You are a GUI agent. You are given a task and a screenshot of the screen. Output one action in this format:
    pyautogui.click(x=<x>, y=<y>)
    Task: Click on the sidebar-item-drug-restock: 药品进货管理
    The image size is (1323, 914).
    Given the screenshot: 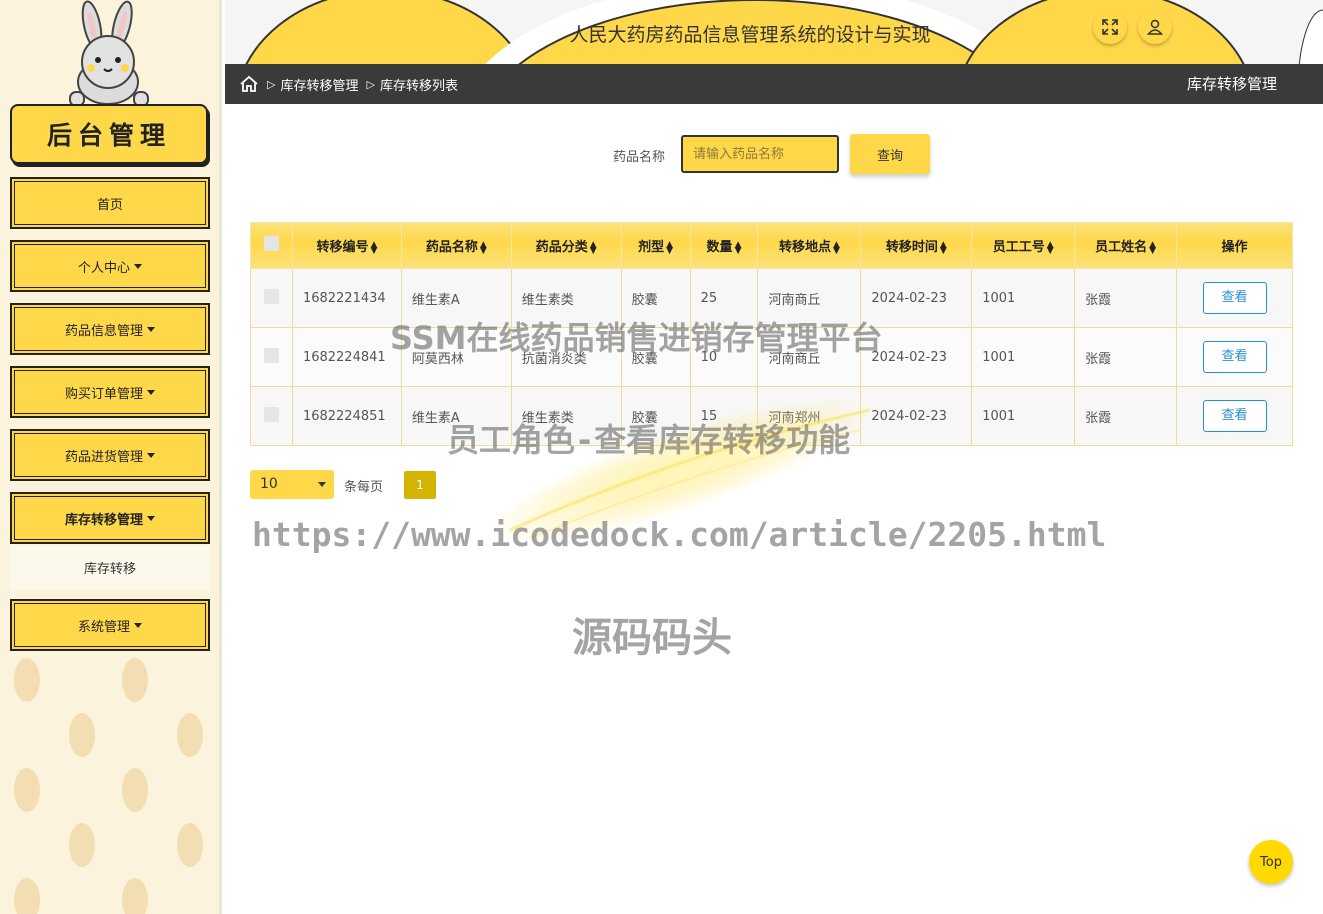 What is the action you would take?
    pyautogui.click(x=110, y=455)
    